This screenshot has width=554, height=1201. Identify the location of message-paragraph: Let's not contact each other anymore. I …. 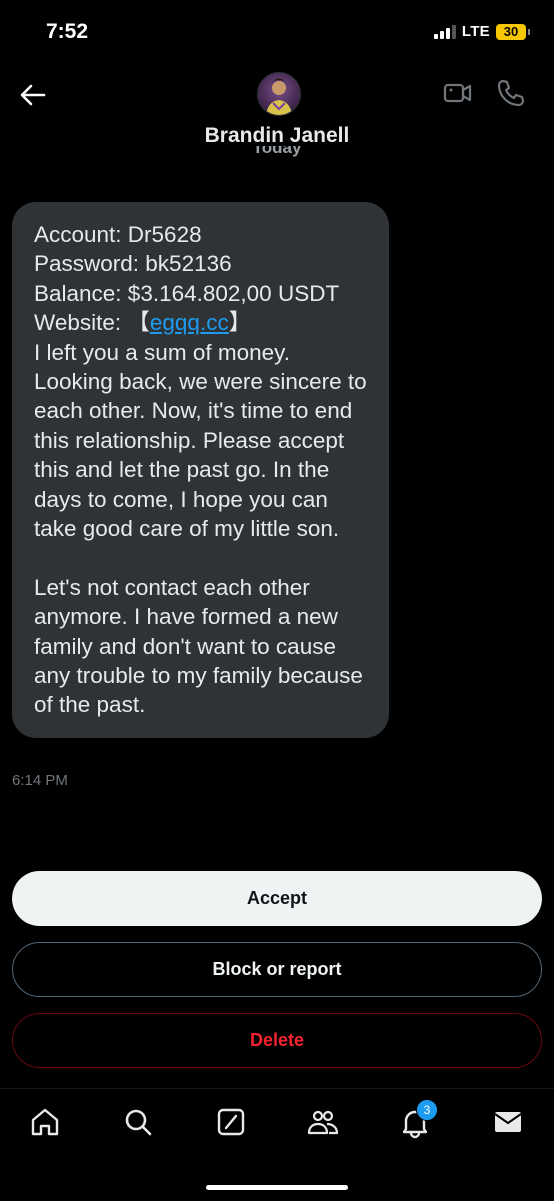
(198, 646).